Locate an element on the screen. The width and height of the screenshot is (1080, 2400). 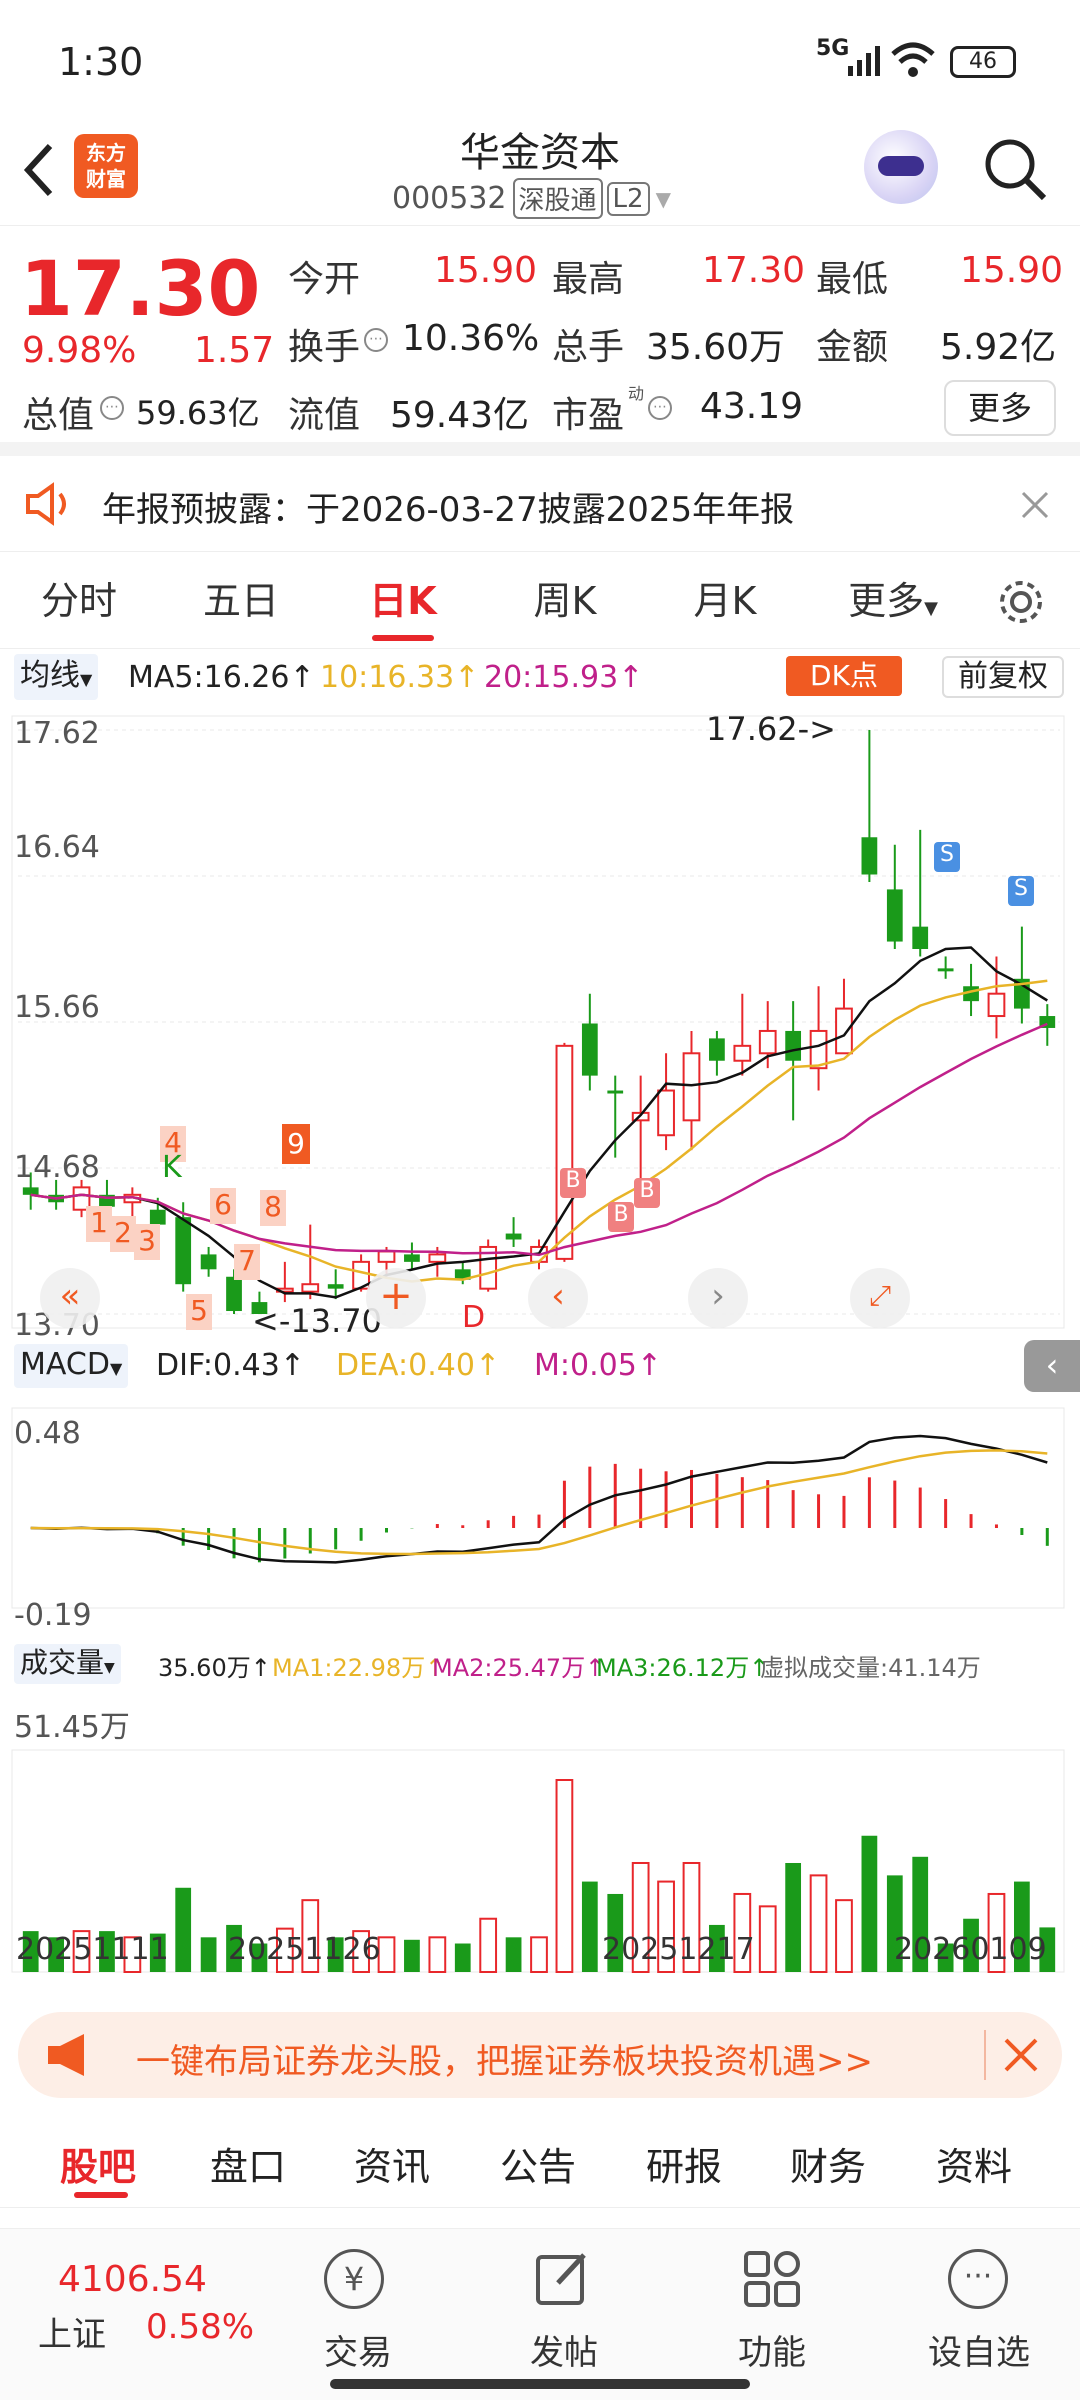
fullscreen-icon: ⤢ is located at coordinates (880, 1298).